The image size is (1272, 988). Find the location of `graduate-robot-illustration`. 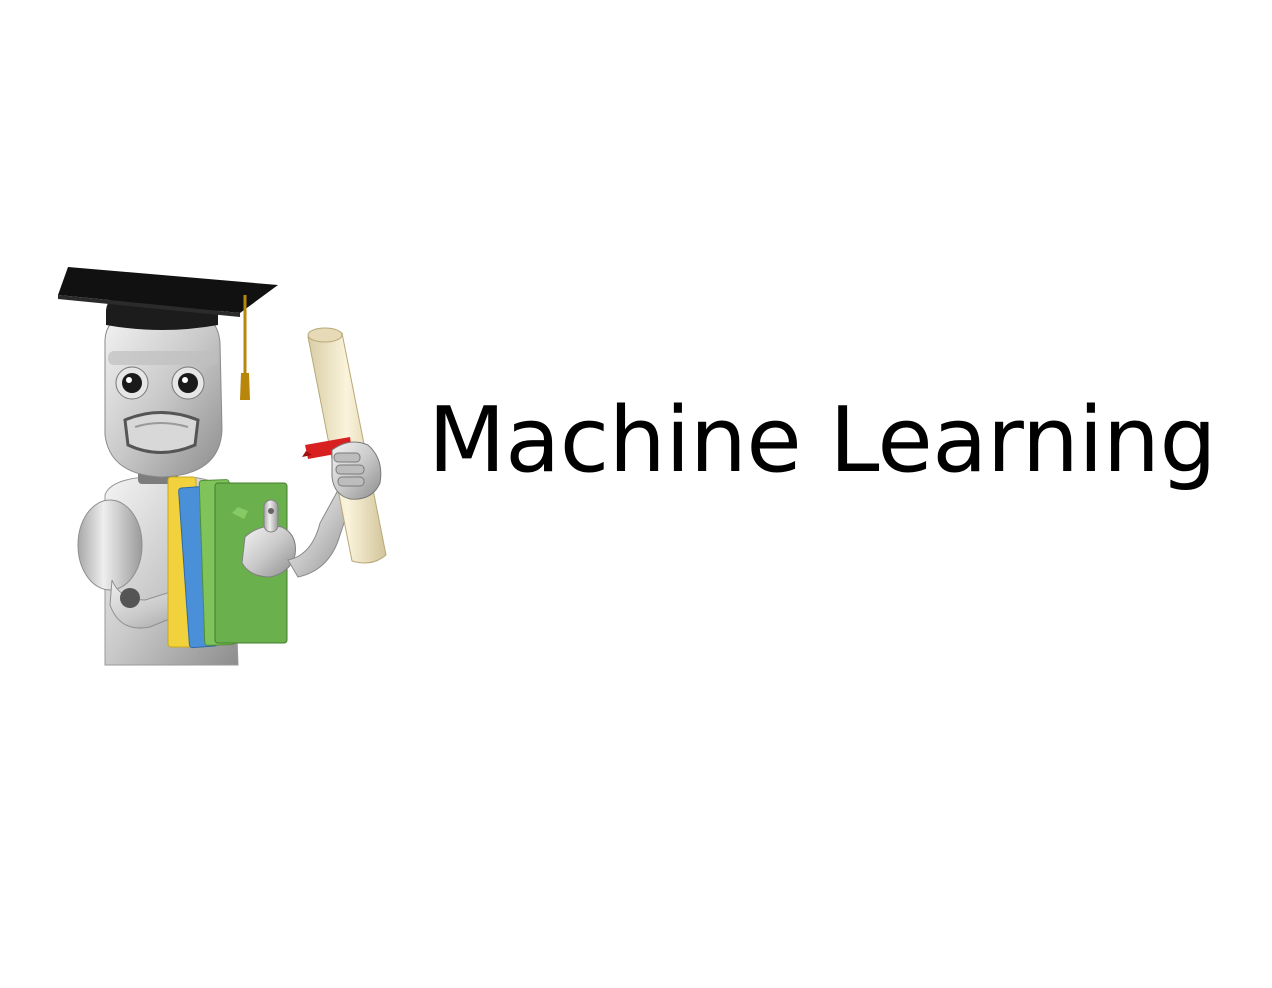

graduate-robot-illustration is located at coordinates (222, 466).